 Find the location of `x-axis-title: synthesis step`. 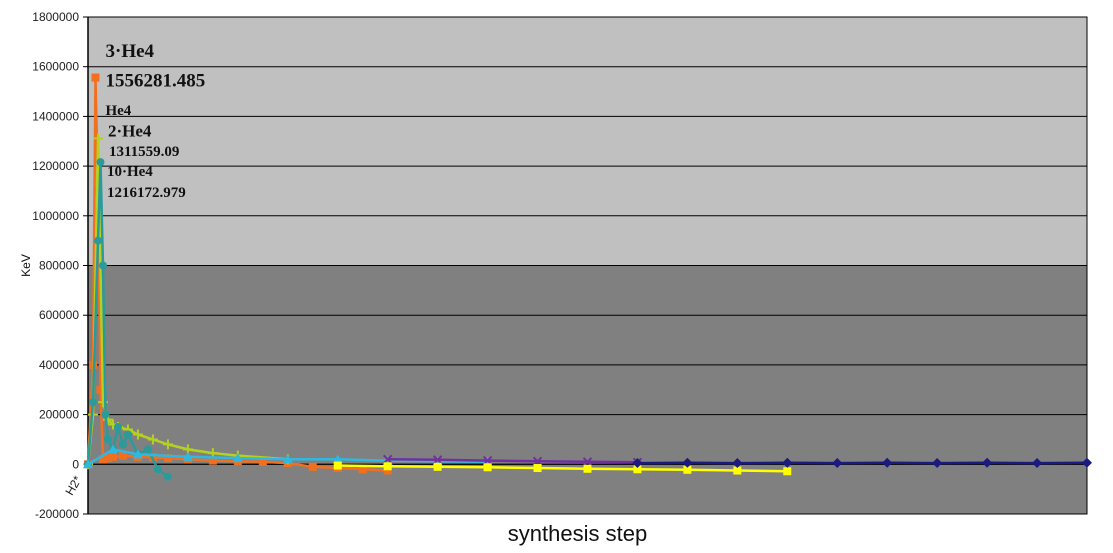

x-axis-title: synthesis step is located at coordinates (577, 533).